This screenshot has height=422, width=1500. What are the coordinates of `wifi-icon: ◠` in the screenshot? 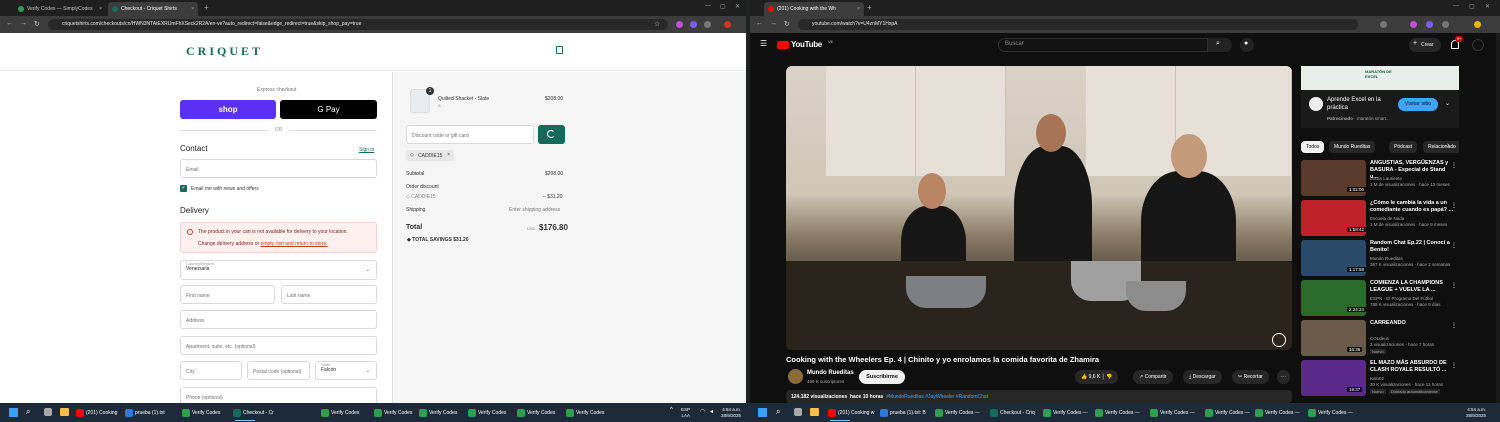 It's located at (702, 411).